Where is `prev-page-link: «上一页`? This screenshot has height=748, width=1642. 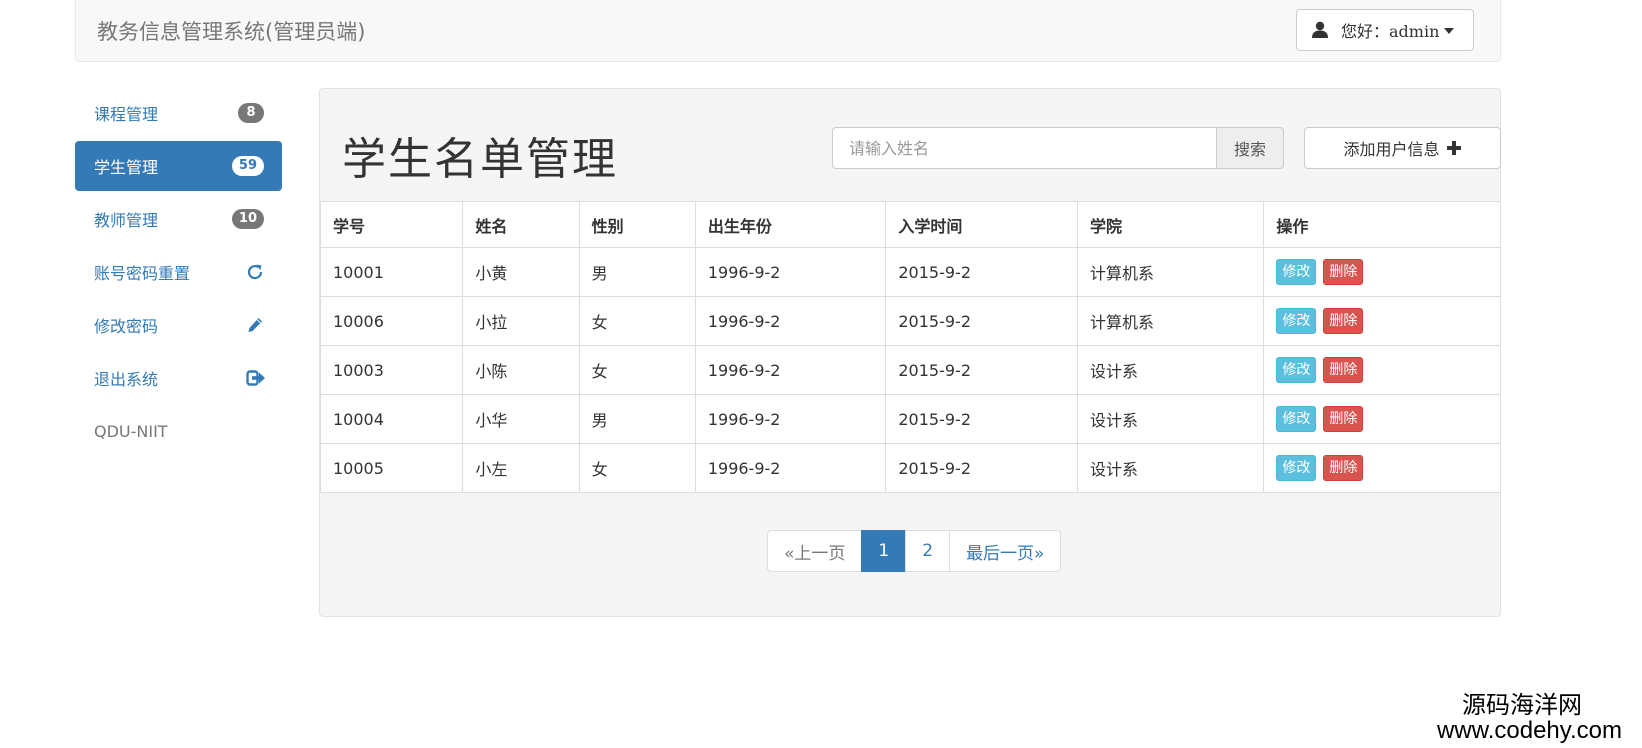
prev-page-link: «上一页 is located at coordinates (815, 551).